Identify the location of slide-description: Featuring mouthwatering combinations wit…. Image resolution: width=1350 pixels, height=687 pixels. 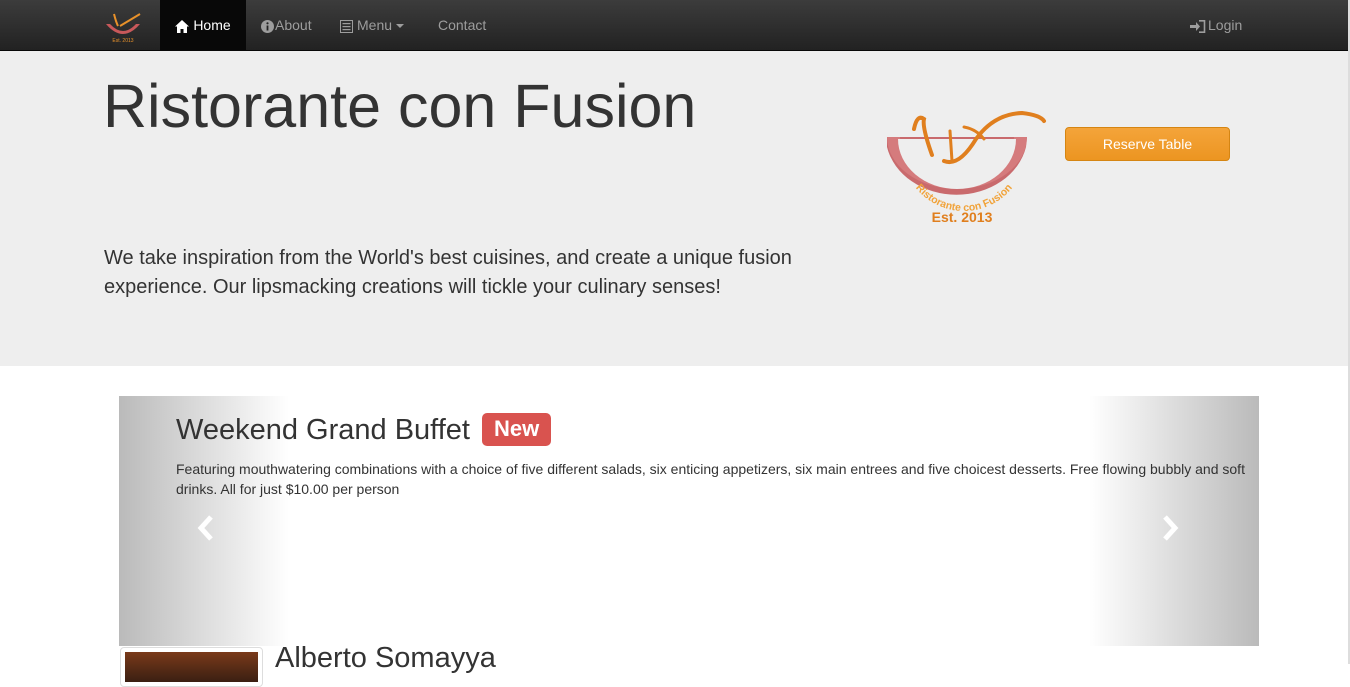
(710, 479).